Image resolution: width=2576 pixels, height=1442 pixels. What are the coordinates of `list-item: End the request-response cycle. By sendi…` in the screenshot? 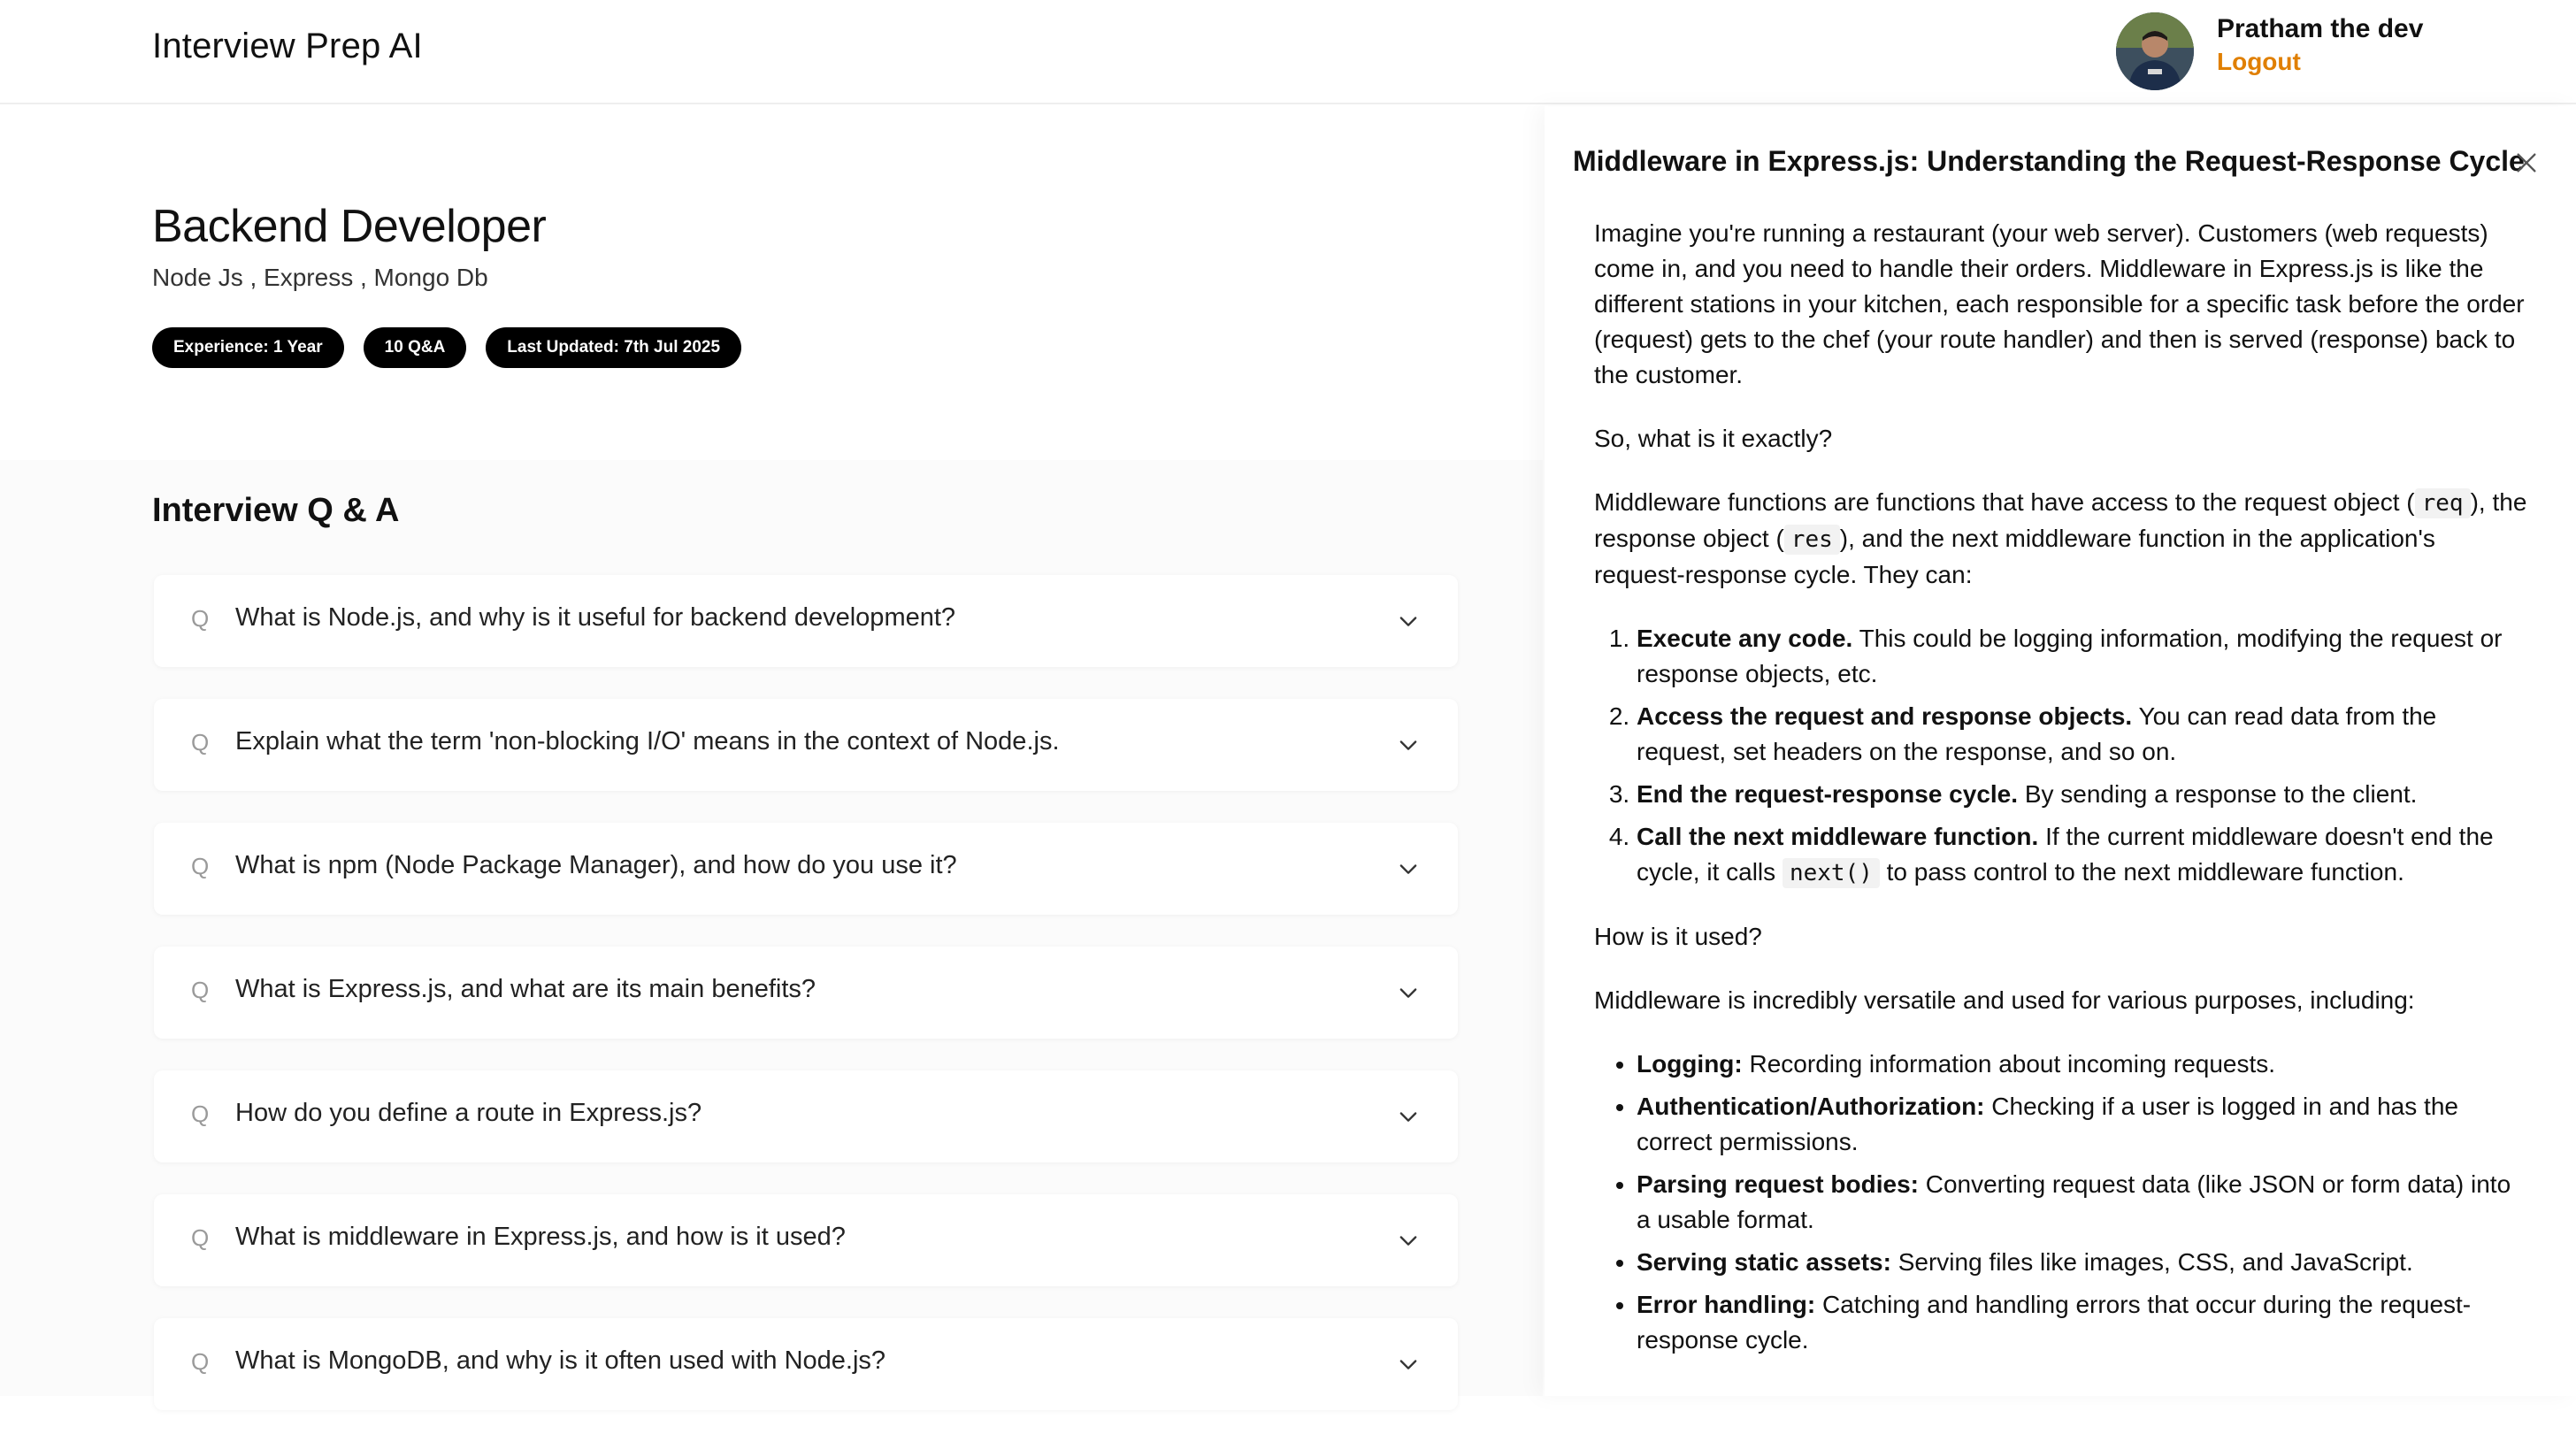 It's located at (2082, 794).